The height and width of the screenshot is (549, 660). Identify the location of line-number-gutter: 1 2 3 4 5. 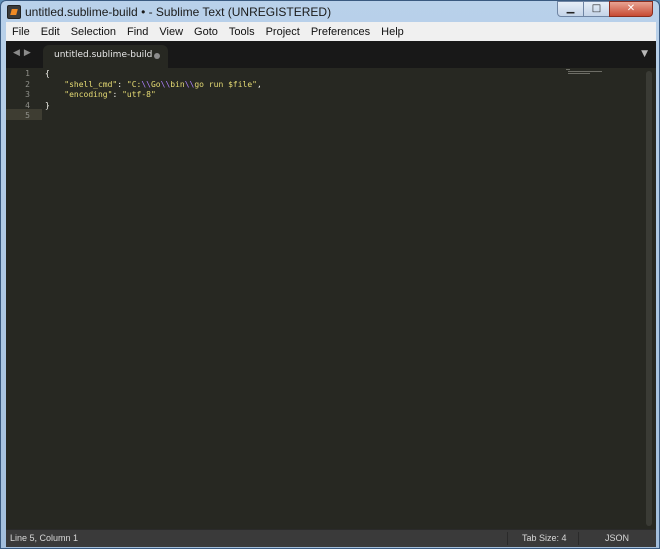
(24, 298).